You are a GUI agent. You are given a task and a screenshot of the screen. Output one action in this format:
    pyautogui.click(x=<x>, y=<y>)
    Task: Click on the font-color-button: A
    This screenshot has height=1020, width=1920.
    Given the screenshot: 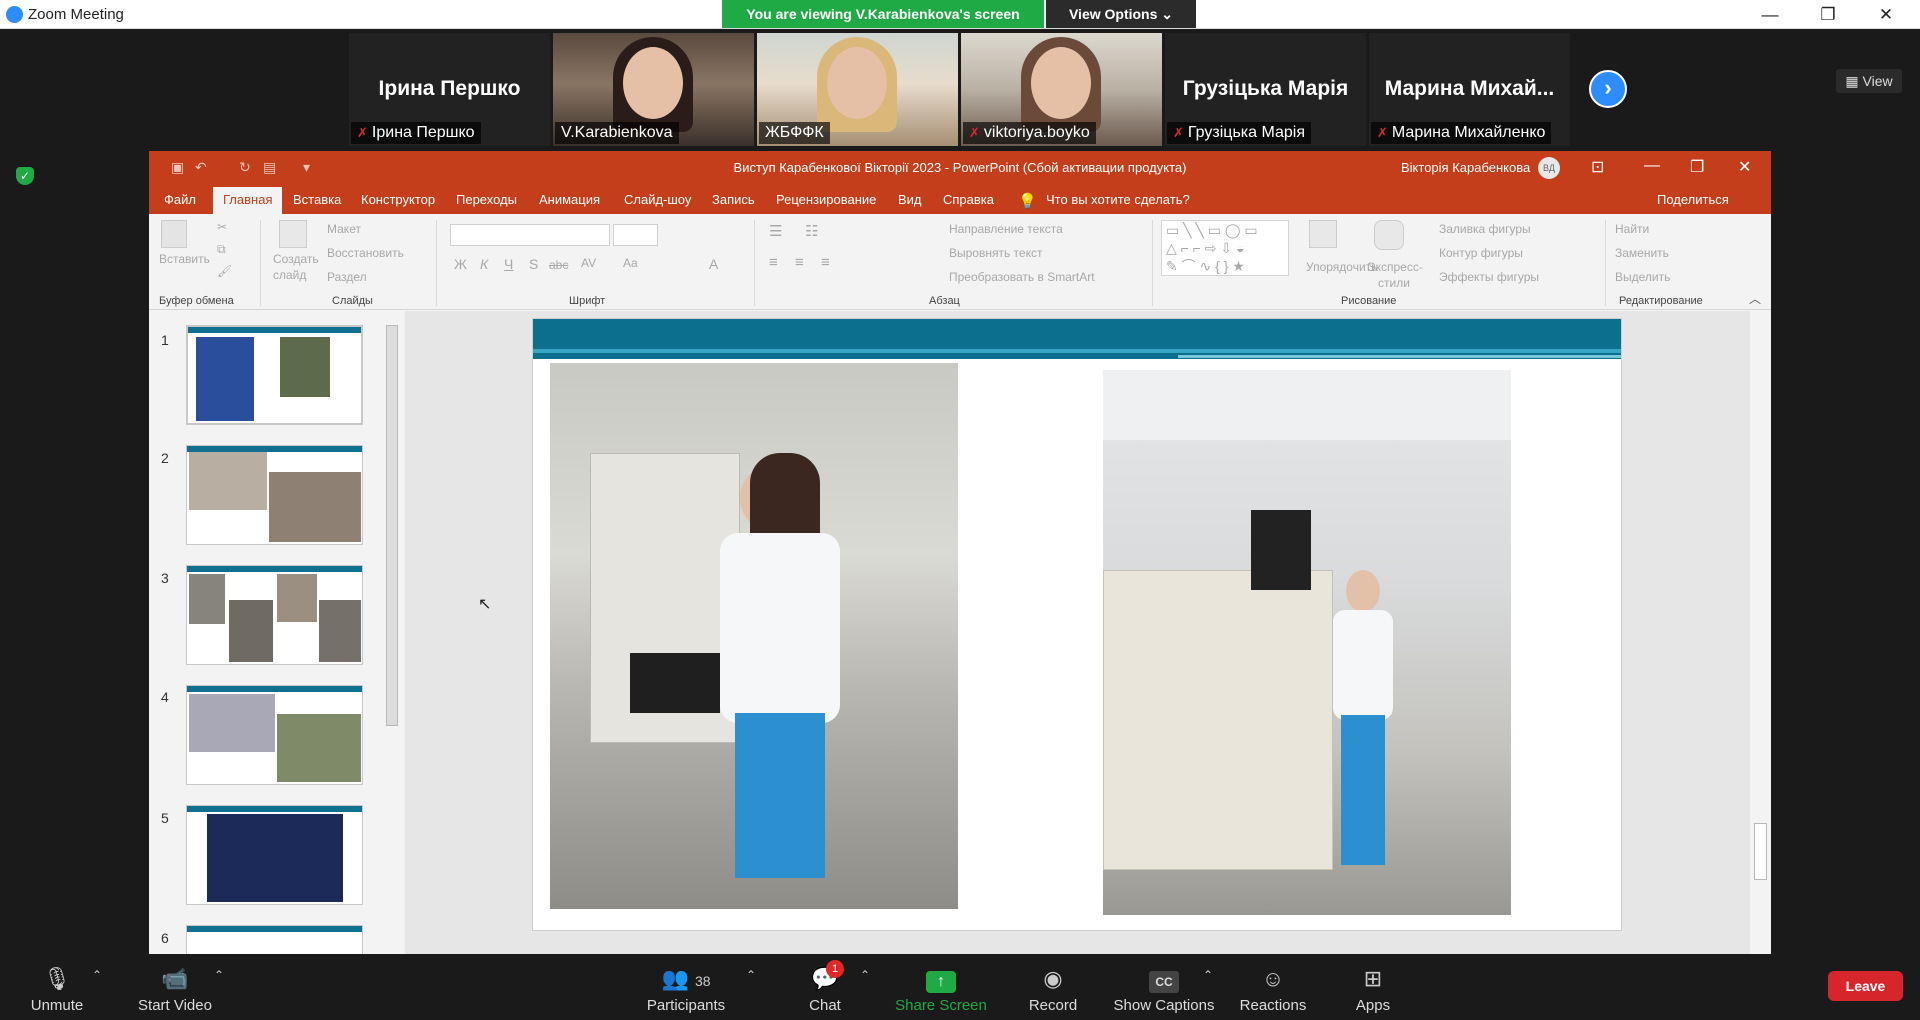 What is the action you would take?
    pyautogui.click(x=713, y=264)
    